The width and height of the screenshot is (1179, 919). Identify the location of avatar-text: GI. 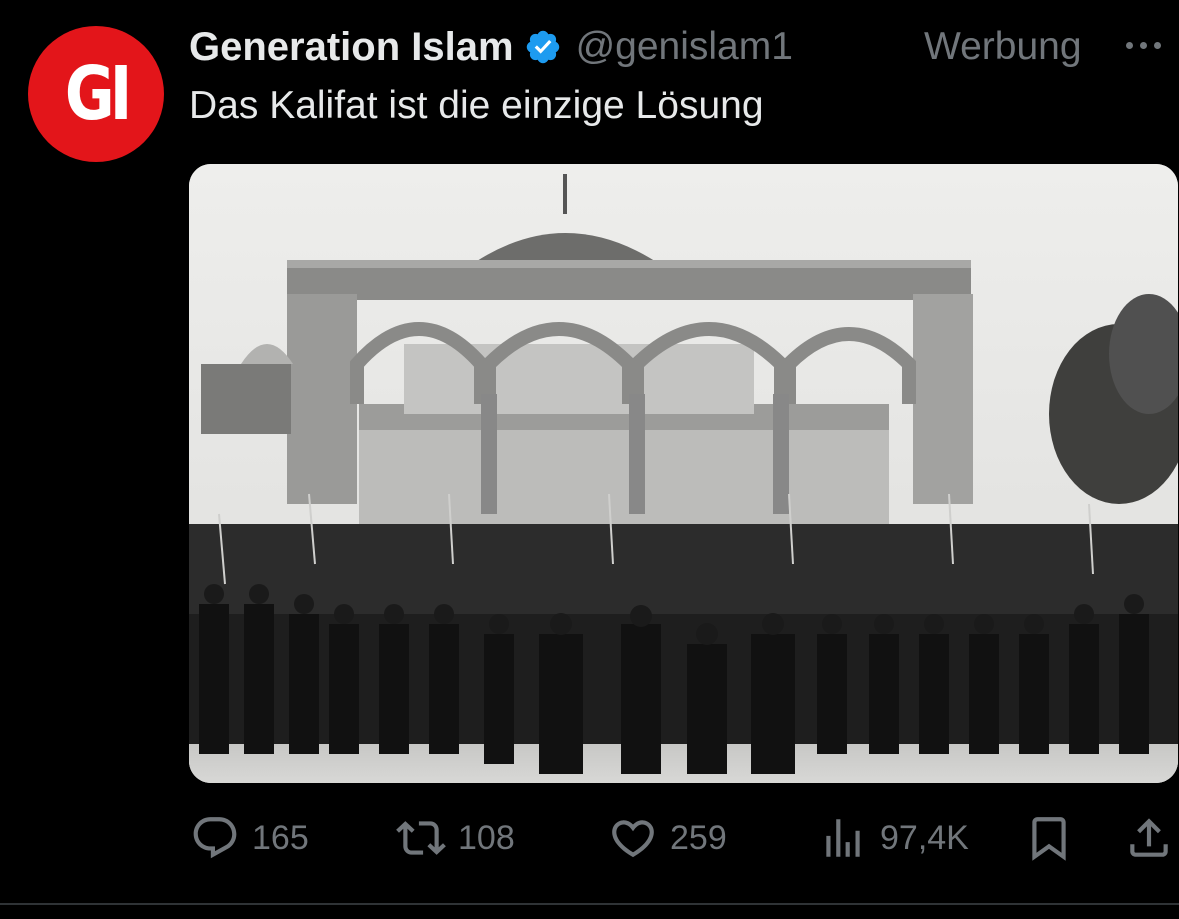
(98, 94).